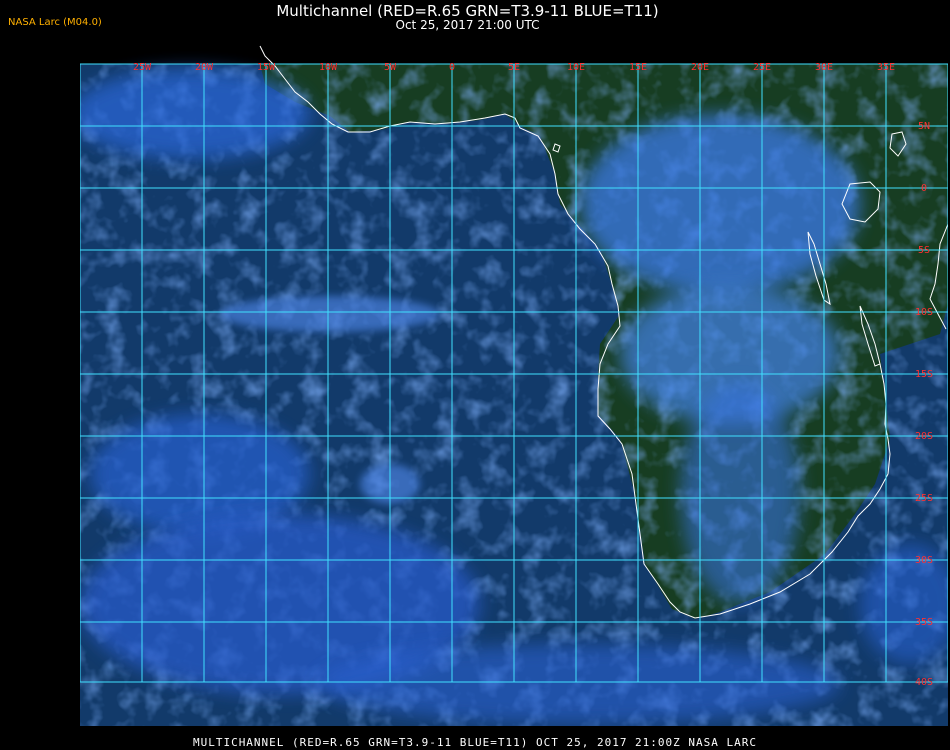 Image resolution: width=950 pixels, height=750 pixels. Describe the element at coordinates (924, 374) in the screenshot. I see `latitude-label: 15S` at that location.